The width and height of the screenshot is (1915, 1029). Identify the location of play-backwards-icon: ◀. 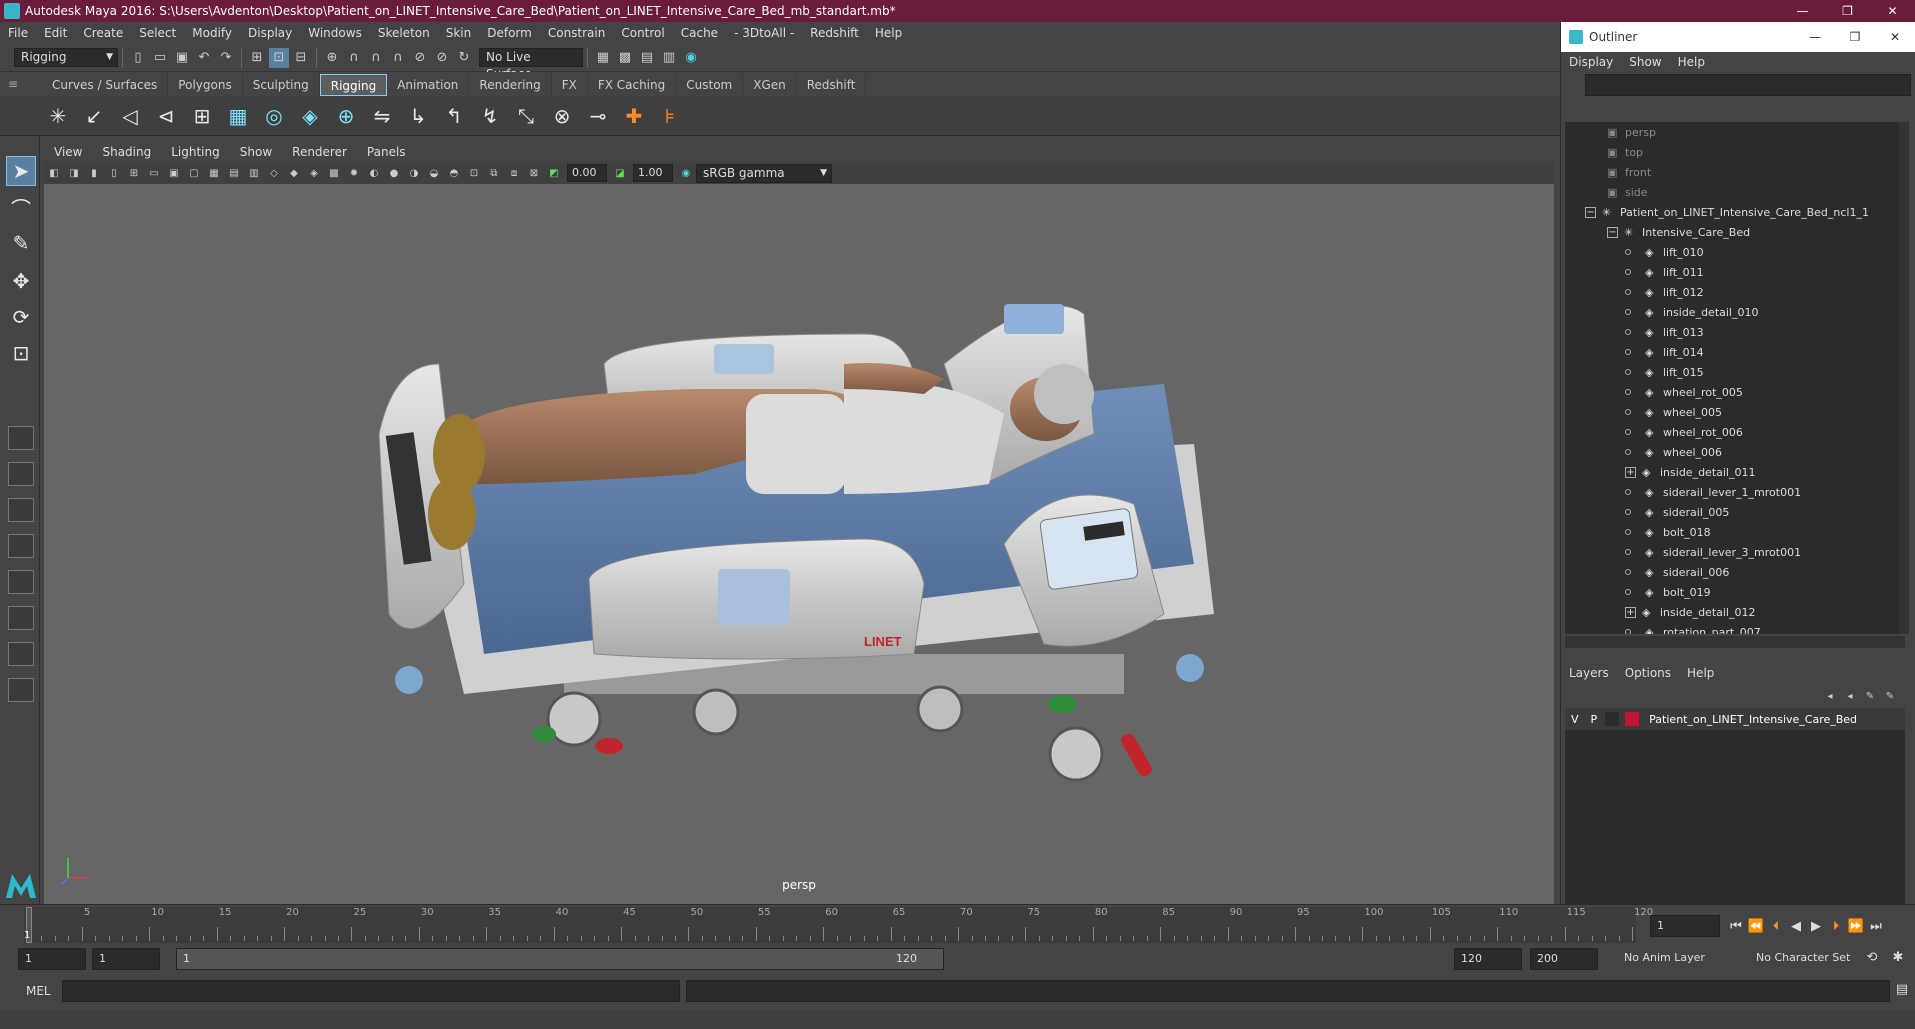
(1796, 926).